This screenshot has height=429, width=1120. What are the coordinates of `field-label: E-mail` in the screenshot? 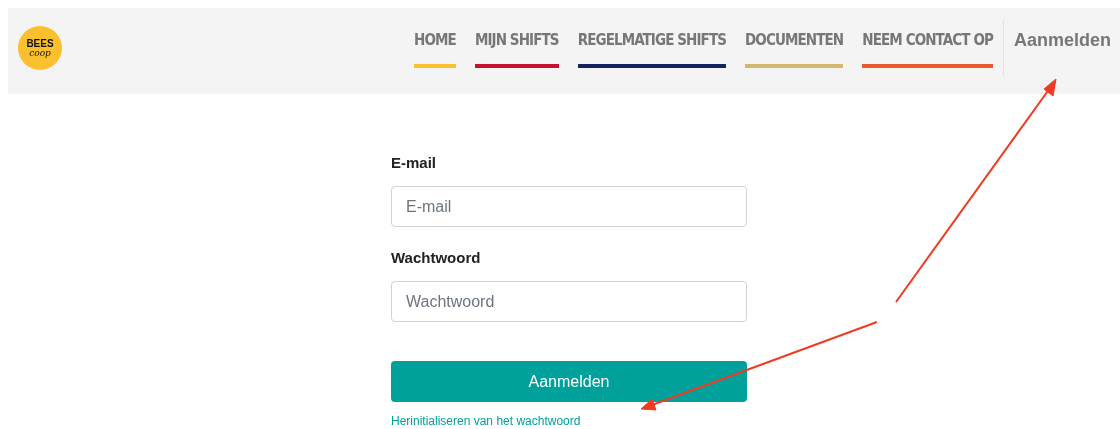 It's located at (414, 163).